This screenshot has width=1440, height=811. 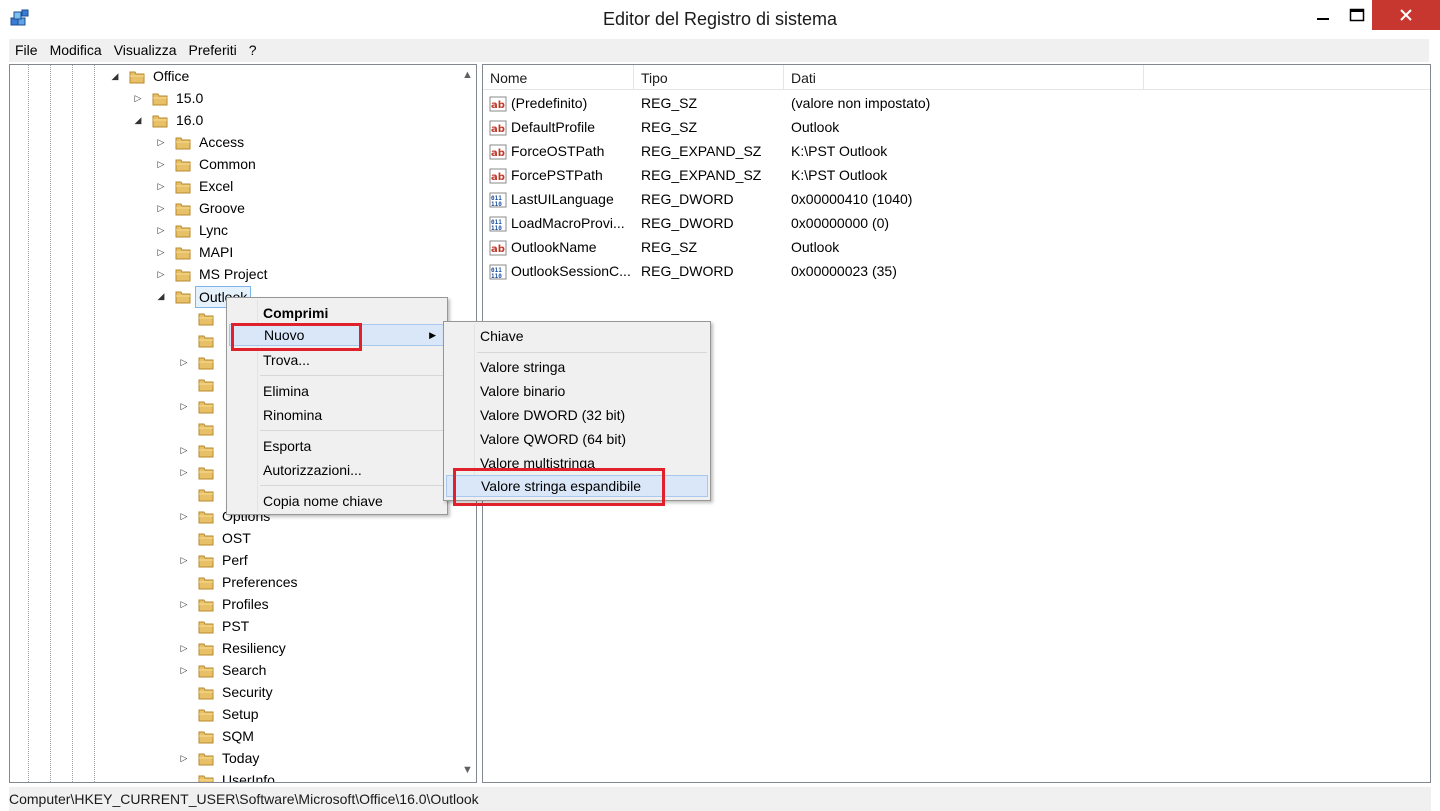 I want to click on string-value-icon: ab, so click(x=498, y=104).